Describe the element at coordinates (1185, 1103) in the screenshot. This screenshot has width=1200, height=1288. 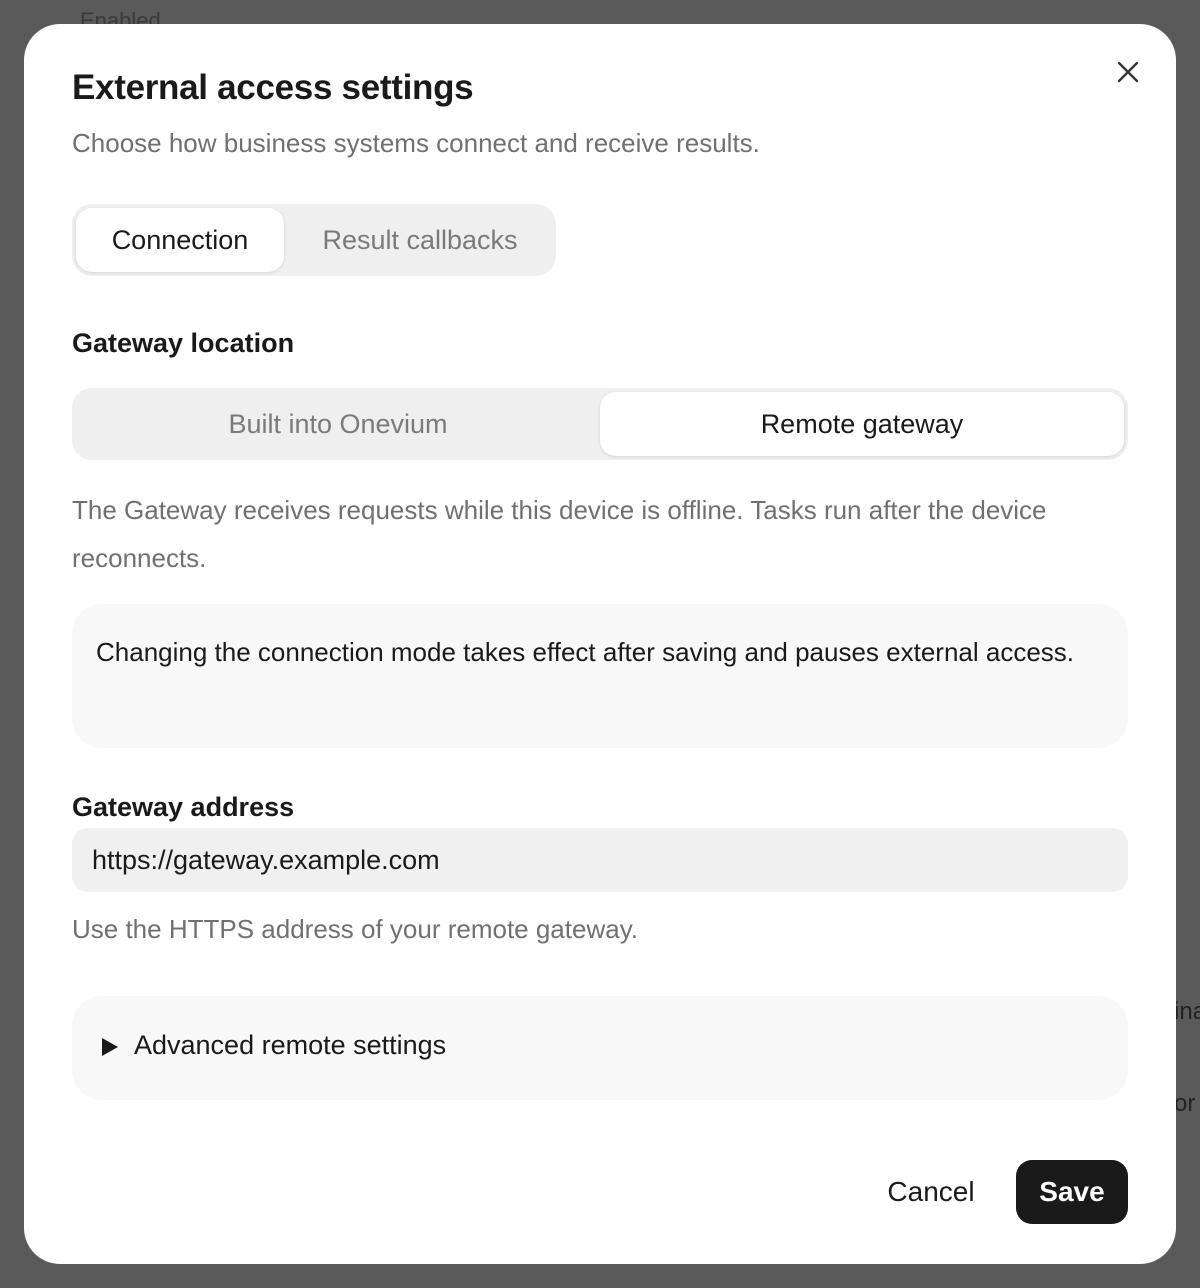
I see `background-text-fragment: or` at that location.